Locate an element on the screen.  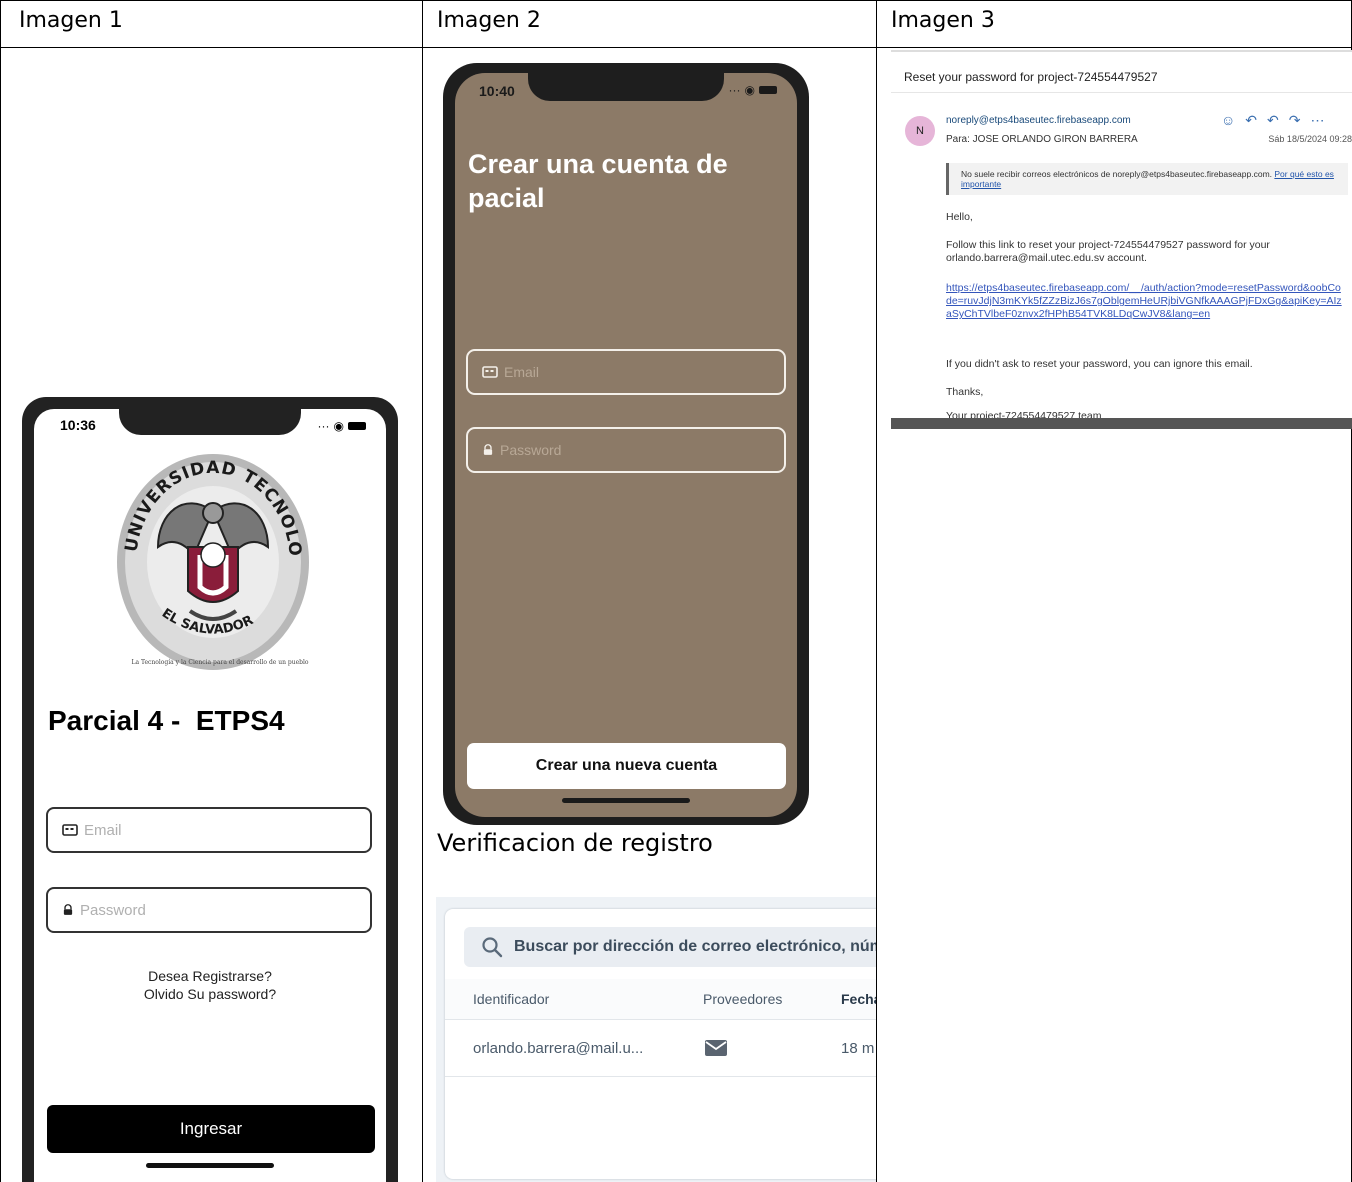
status-time: 10:36 is located at coordinates (78, 425).